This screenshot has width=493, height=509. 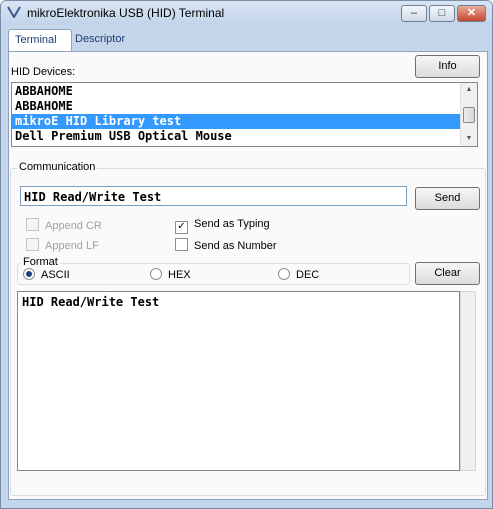 What do you see at coordinates (469, 139) in the screenshot?
I see `scroll-down-icon: ▼` at bounding box center [469, 139].